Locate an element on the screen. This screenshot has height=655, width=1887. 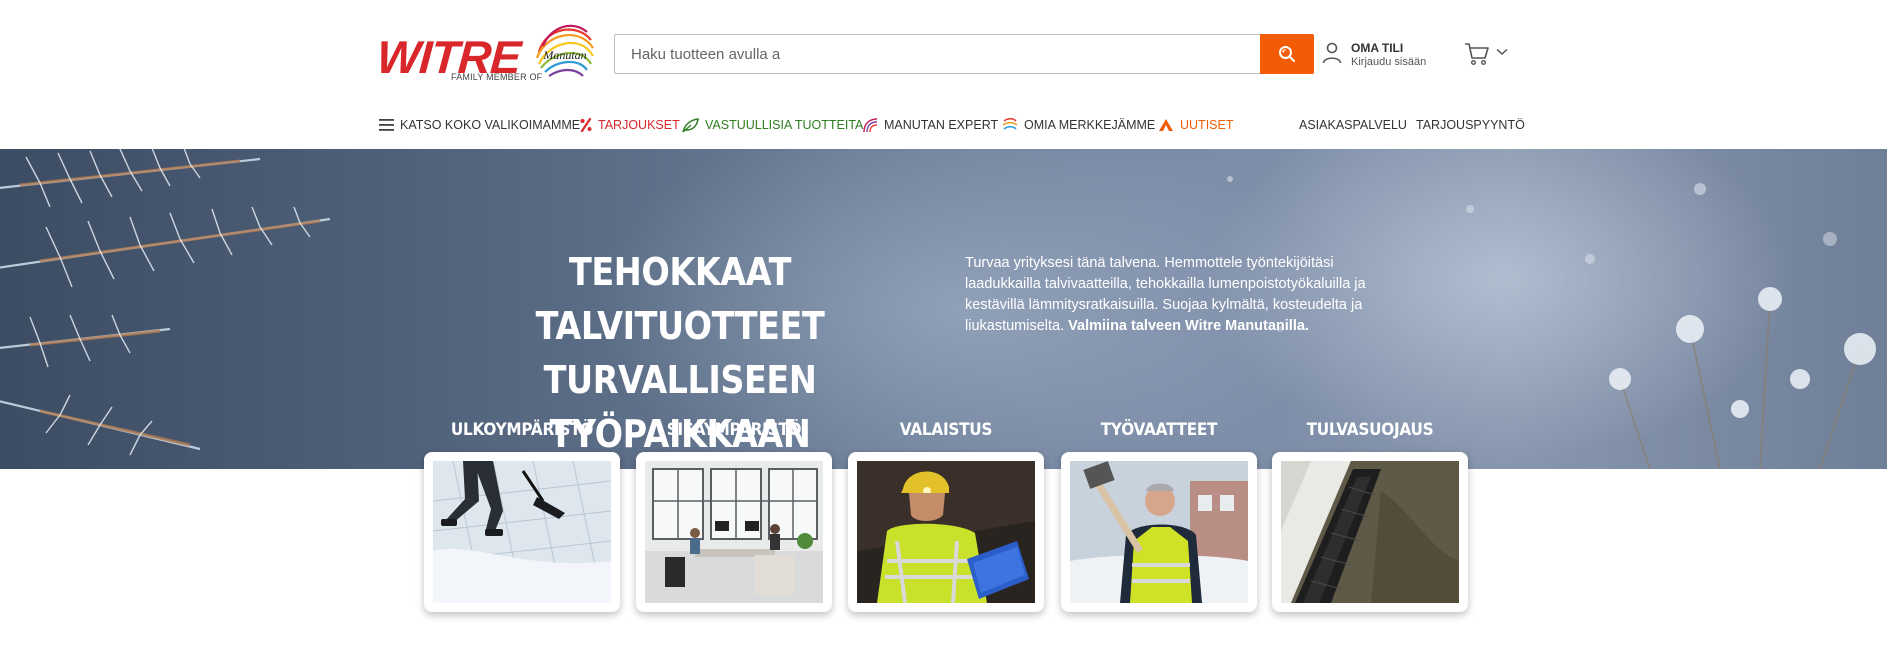
search-bar is located at coordinates (964, 54).